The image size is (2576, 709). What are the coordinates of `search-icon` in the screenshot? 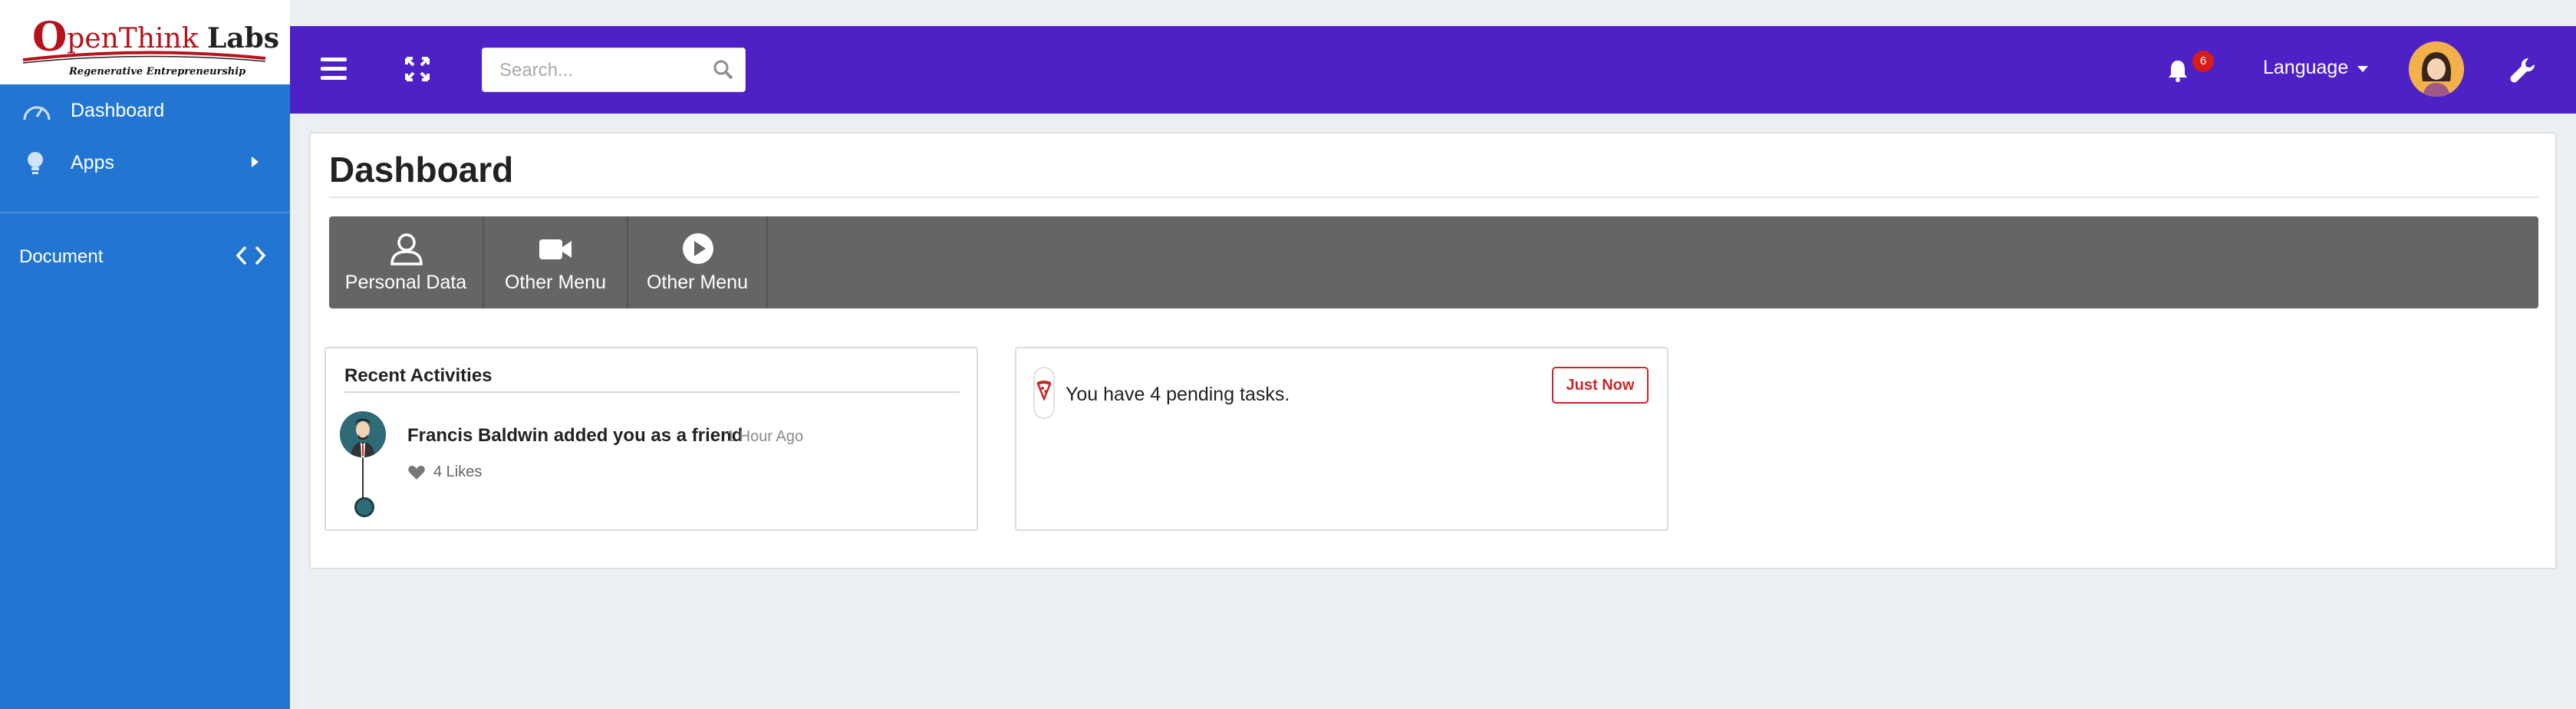 It's located at (723, 70).